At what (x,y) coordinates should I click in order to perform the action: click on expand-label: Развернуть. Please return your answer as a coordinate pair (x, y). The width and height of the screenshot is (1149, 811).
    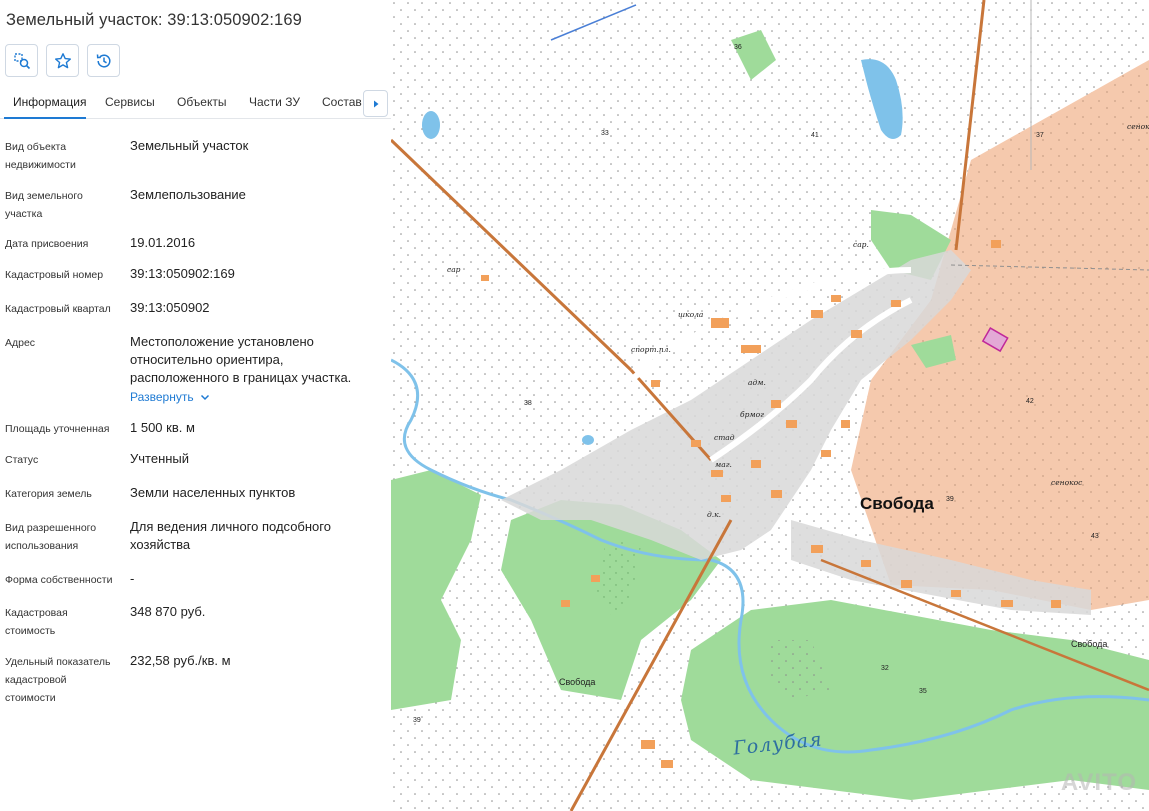
    Looking at the image, I should click on (162, 397).